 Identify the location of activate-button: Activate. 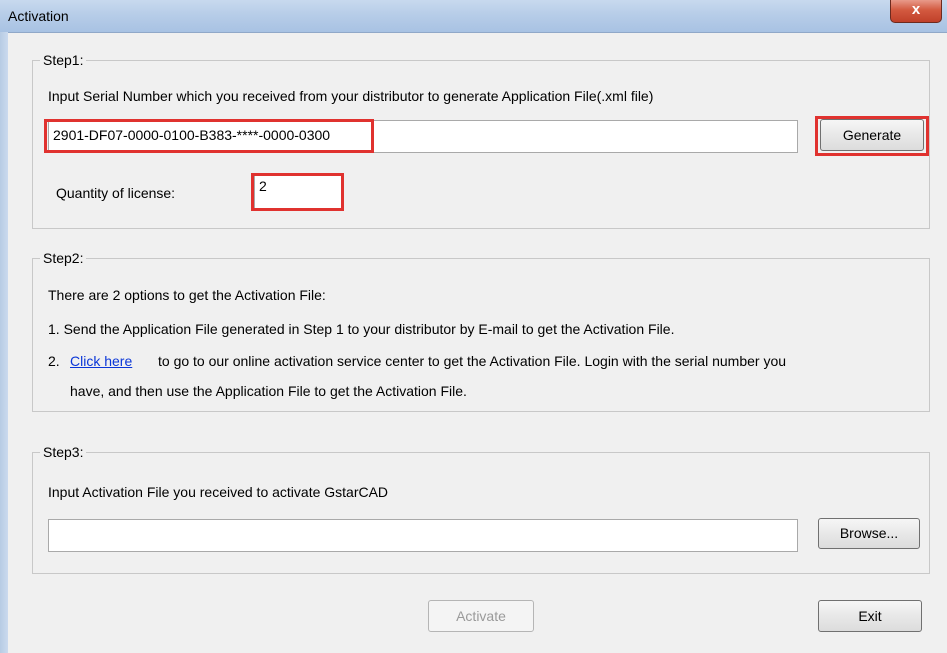
(481, 616).